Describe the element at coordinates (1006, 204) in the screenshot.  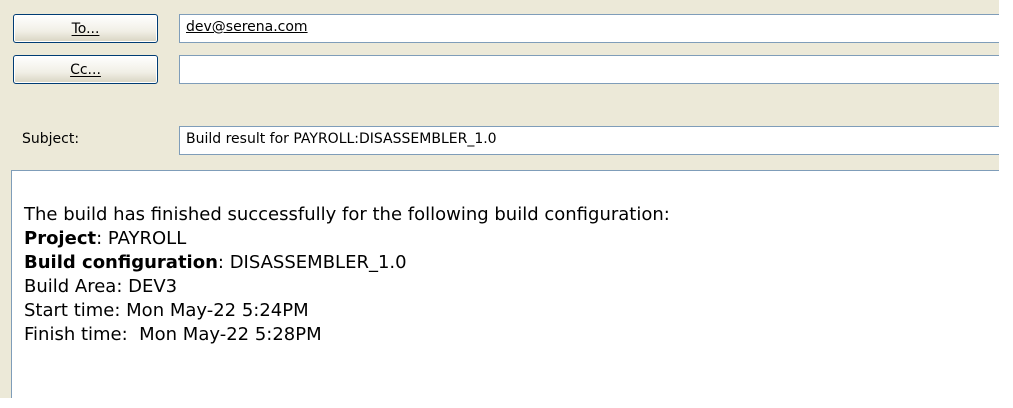
I see `torn-edge-right` at that location.